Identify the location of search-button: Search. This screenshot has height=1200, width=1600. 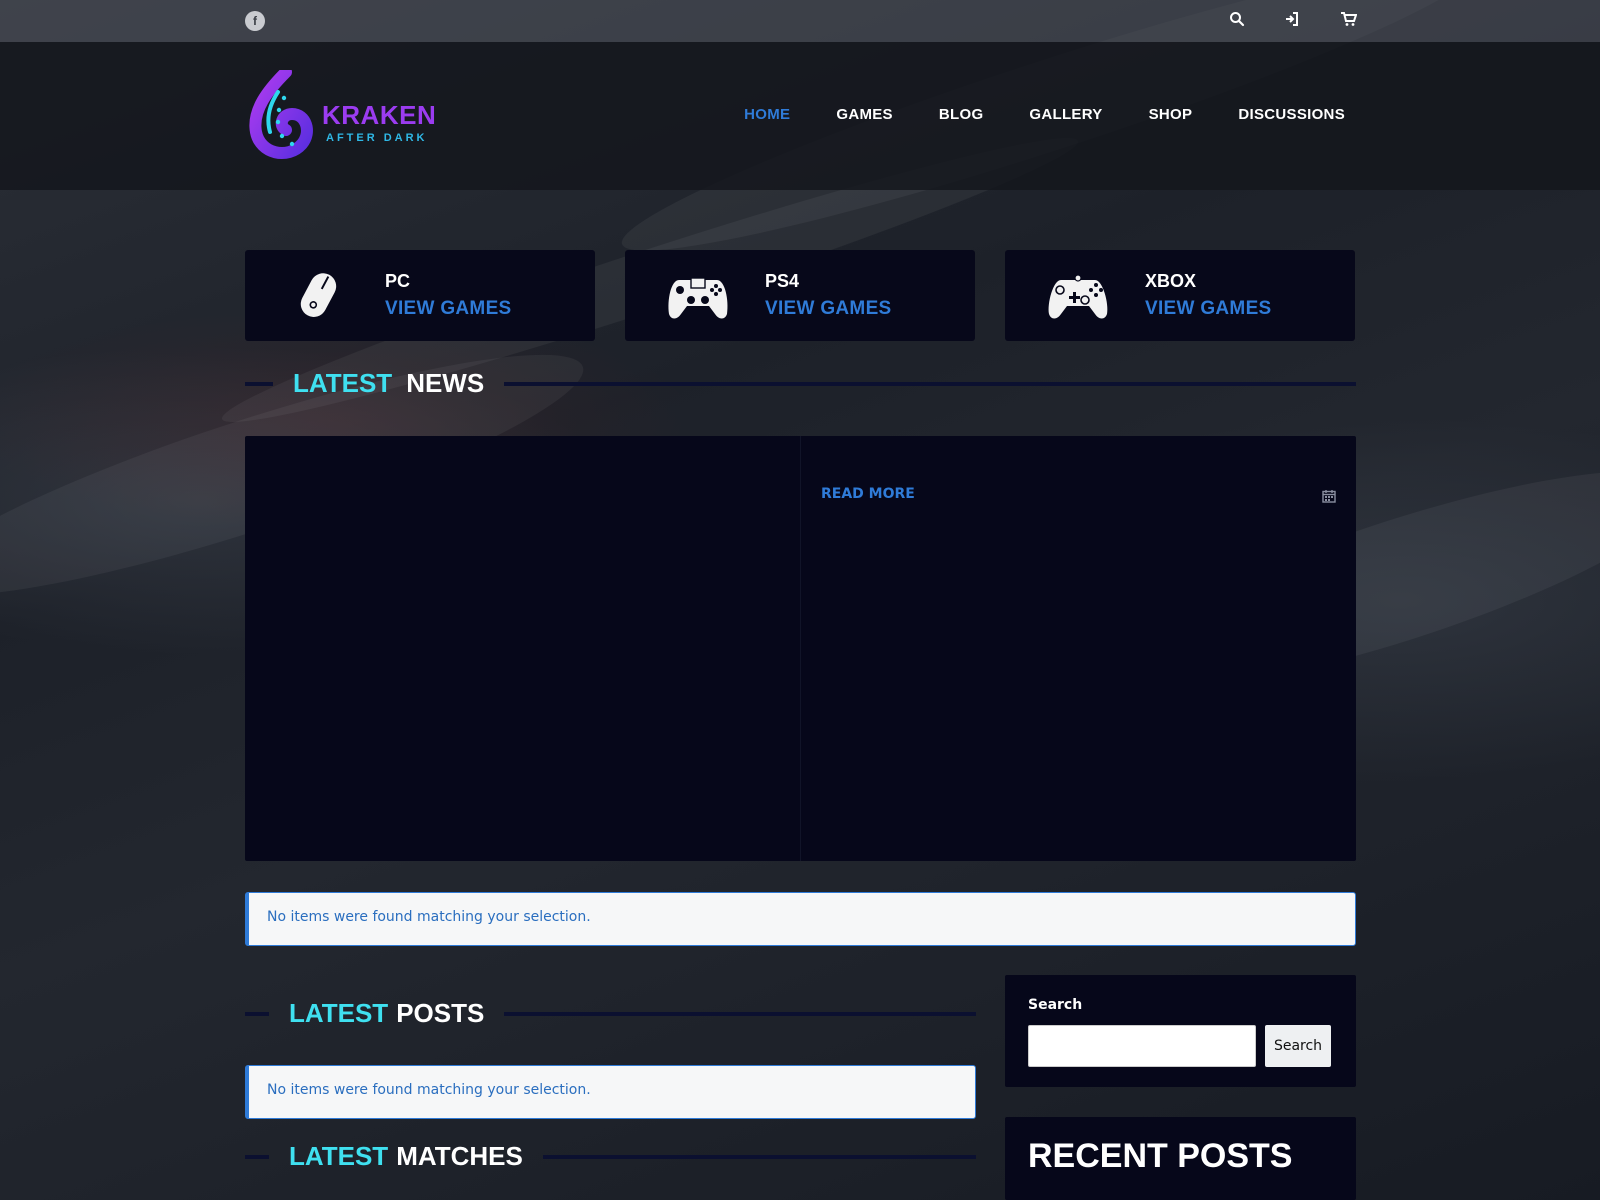
(1298, 1046).